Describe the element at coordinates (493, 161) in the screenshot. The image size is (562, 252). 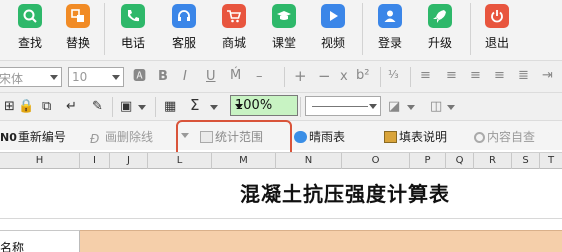
I see `column-r: R` at that location.